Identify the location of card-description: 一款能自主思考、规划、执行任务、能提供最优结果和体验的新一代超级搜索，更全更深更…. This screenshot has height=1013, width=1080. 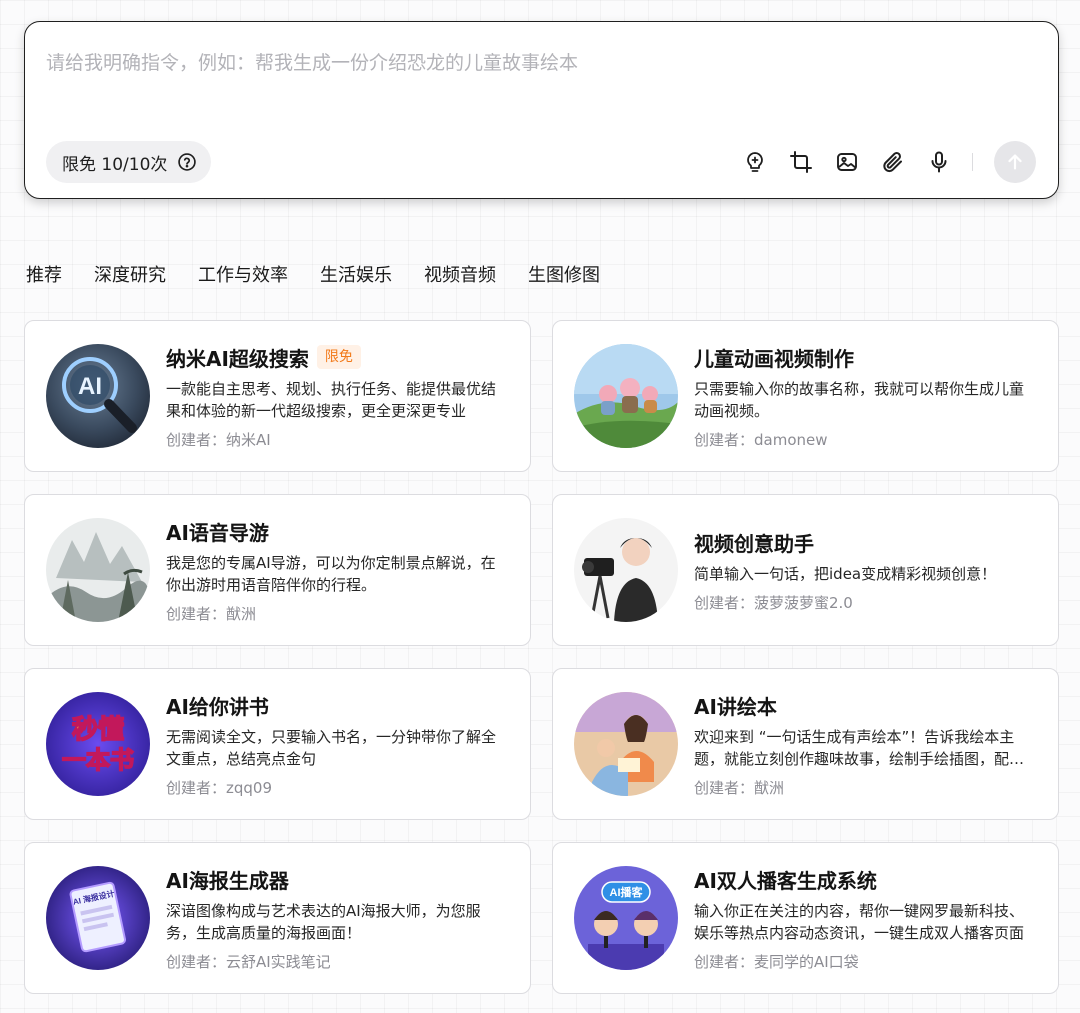
(331, 399).